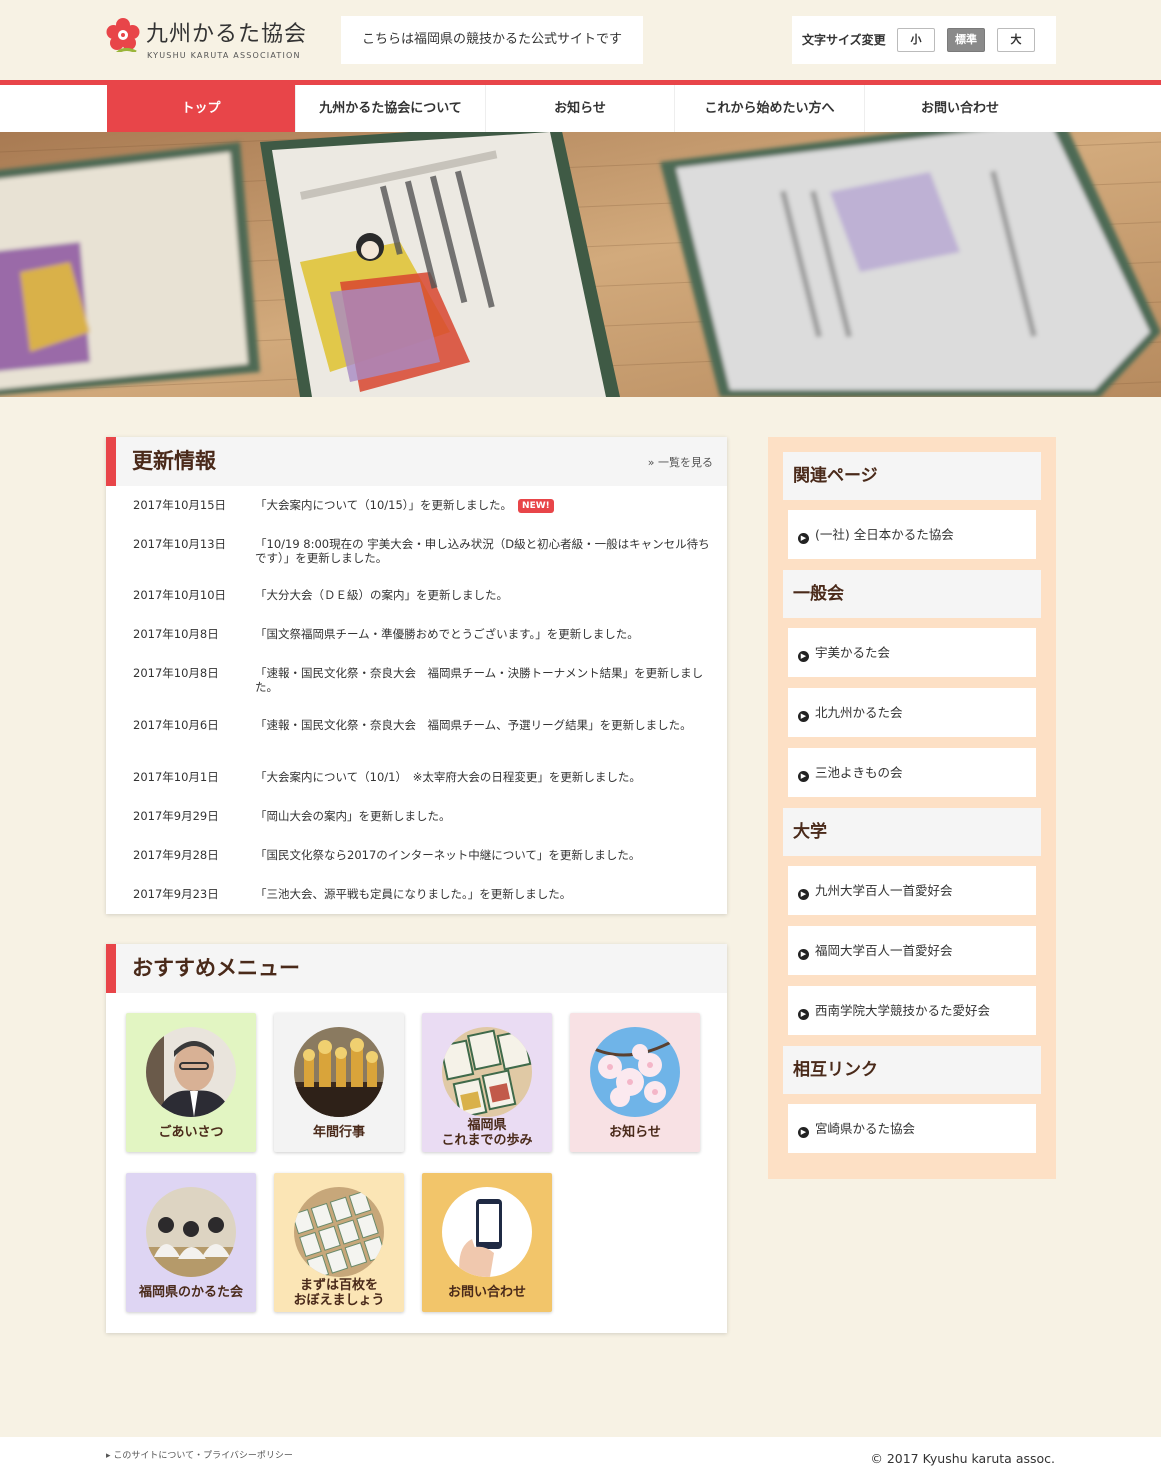 The height and width of the screenshot is (1475, 1161). Describe the element at coordinates (448, 777) in the screenshot. I see `news-text: 「大会案内について（10/1） ※太宰府大会の日程変更」を更新しました。` at that location.